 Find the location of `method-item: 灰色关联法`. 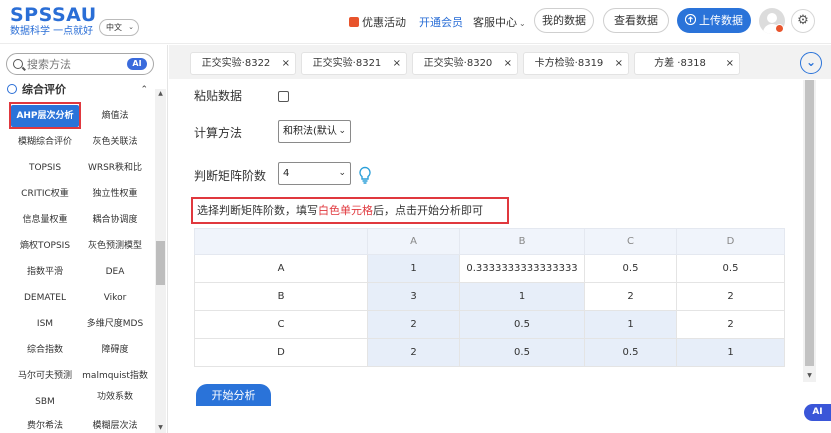

method-item: 灰色关联法 is located at coordinates (115, 142).